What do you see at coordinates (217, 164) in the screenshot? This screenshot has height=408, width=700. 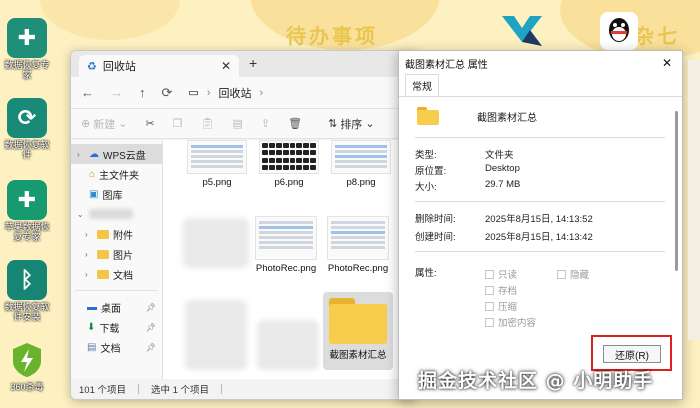 I see `file-item: p5.png` at bounding box center [217, 164].